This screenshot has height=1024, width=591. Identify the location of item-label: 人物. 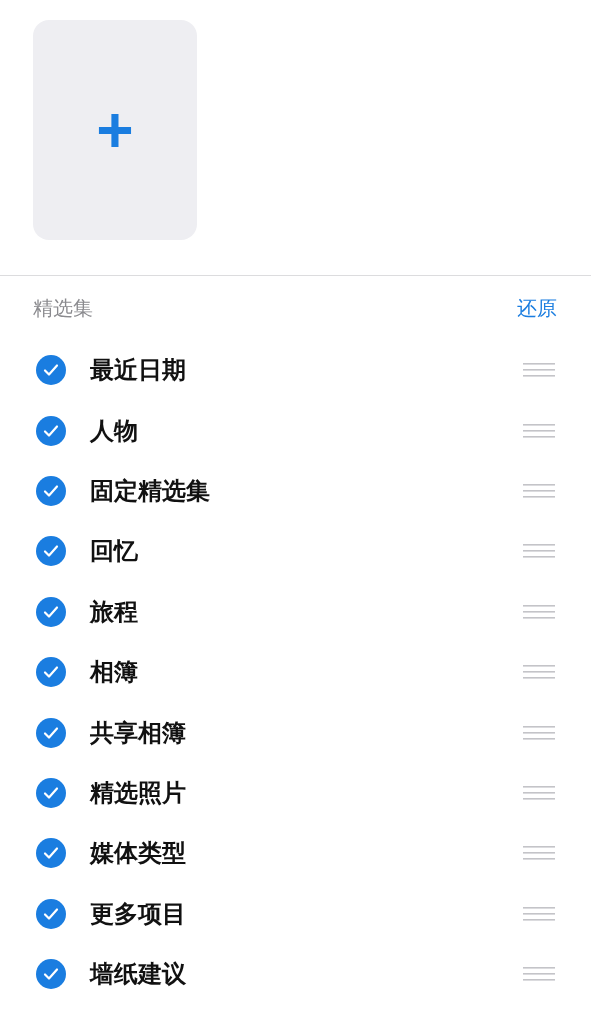
(114, 431).